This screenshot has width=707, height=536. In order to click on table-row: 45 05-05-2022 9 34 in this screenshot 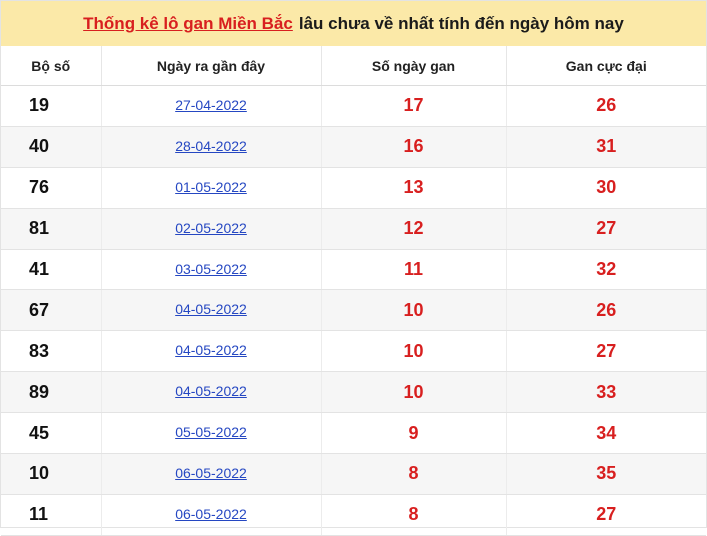, I will do `click(353, 433)`.